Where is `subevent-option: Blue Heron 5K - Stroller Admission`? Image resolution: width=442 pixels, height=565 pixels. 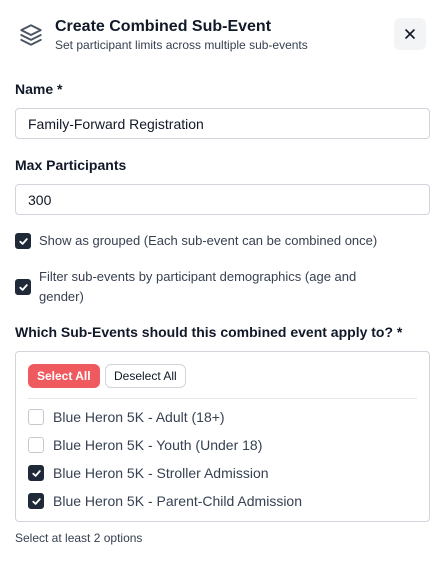 subevent-option: Blue Heron 5K - Stroller Admission is located at coordinates (148, 473).